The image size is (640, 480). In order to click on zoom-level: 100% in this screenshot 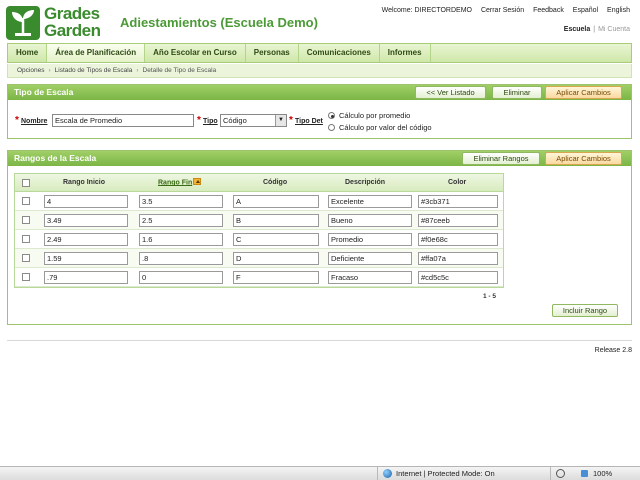, I will do `click(602, 473)`.